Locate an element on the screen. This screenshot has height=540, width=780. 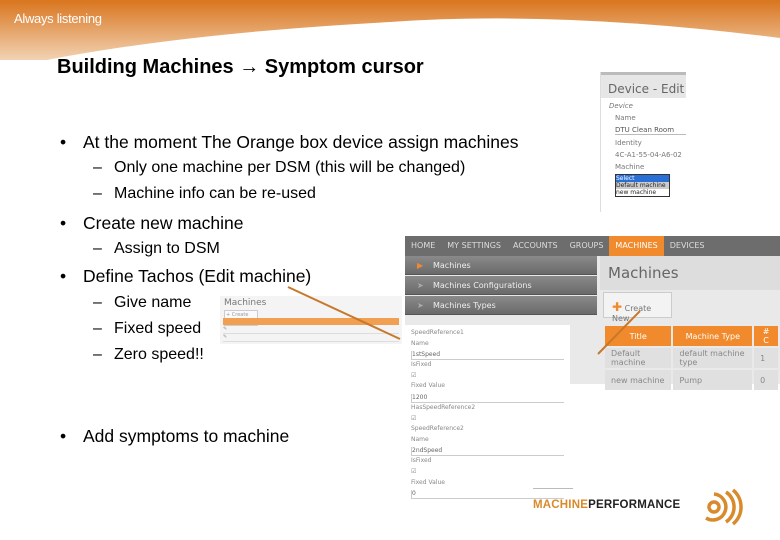
logo-text: MACHINE is located at coordinates (561, 505).